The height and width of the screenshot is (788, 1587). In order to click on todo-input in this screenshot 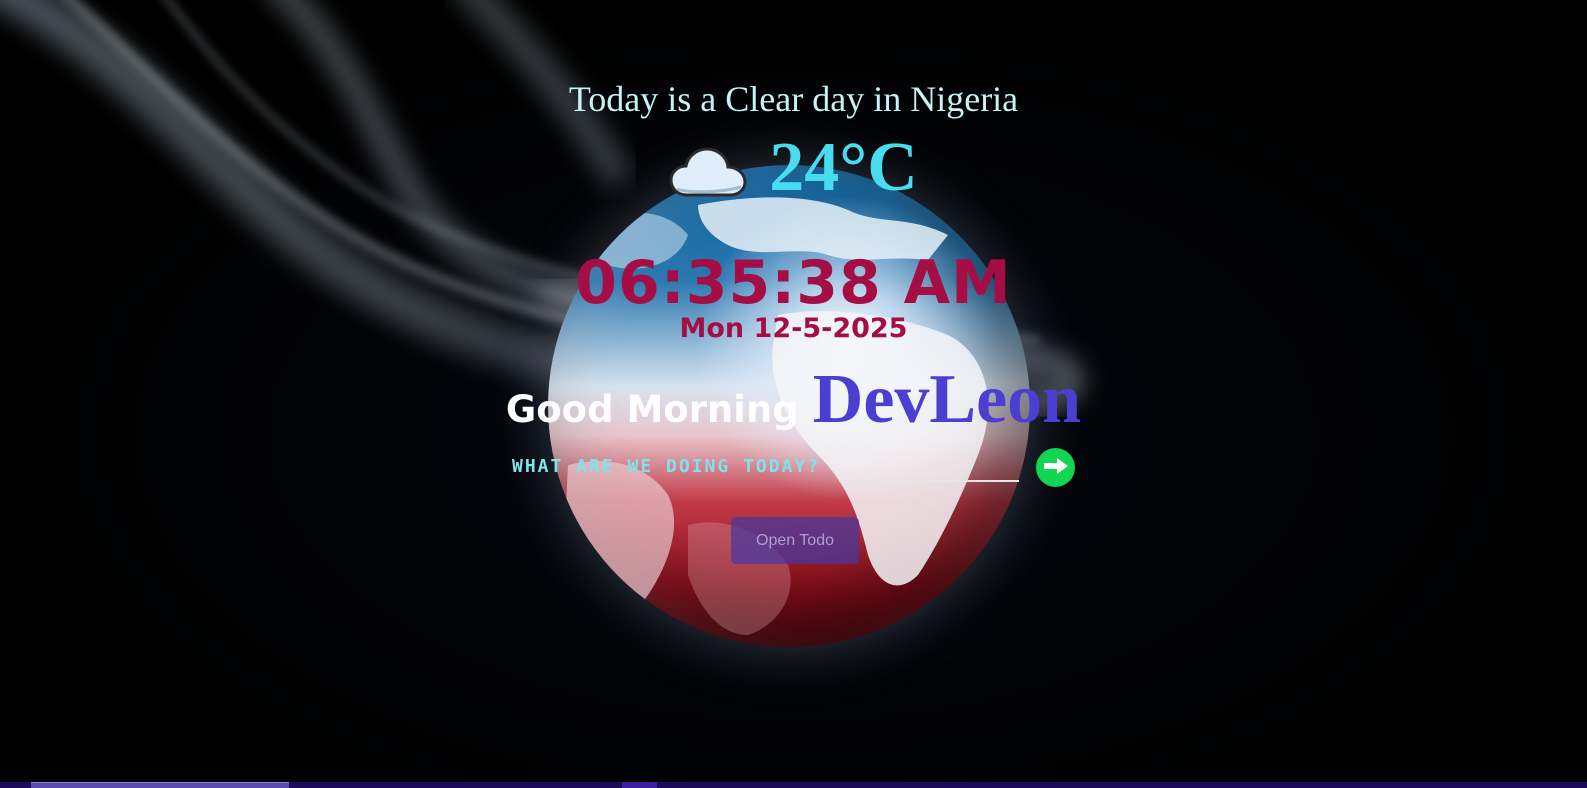, I will do `click(929, 468)`.